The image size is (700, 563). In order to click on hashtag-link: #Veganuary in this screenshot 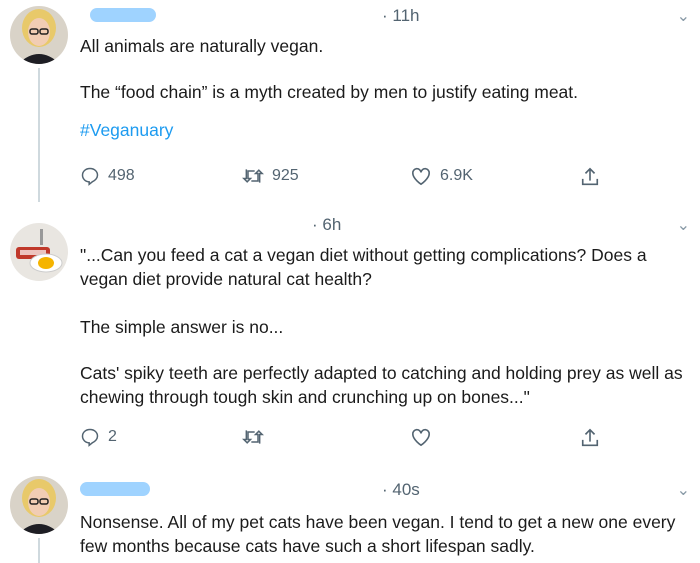, I will do `click(389, 130)`.